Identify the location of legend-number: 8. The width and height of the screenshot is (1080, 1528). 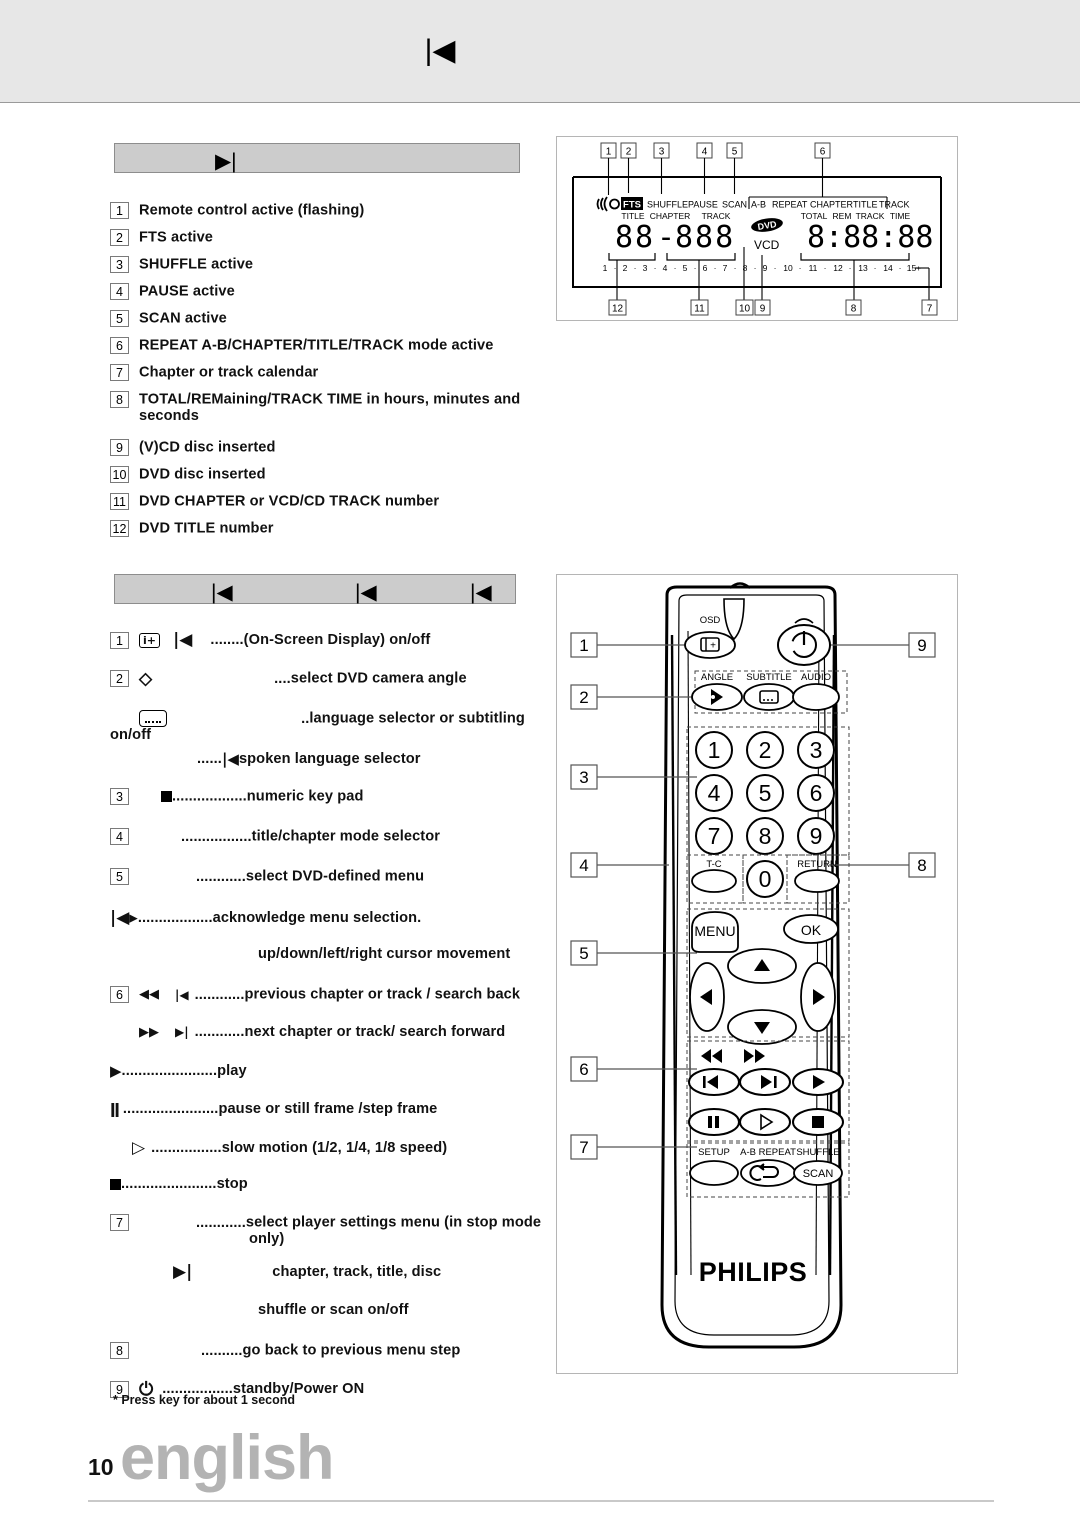
(119, 1350).